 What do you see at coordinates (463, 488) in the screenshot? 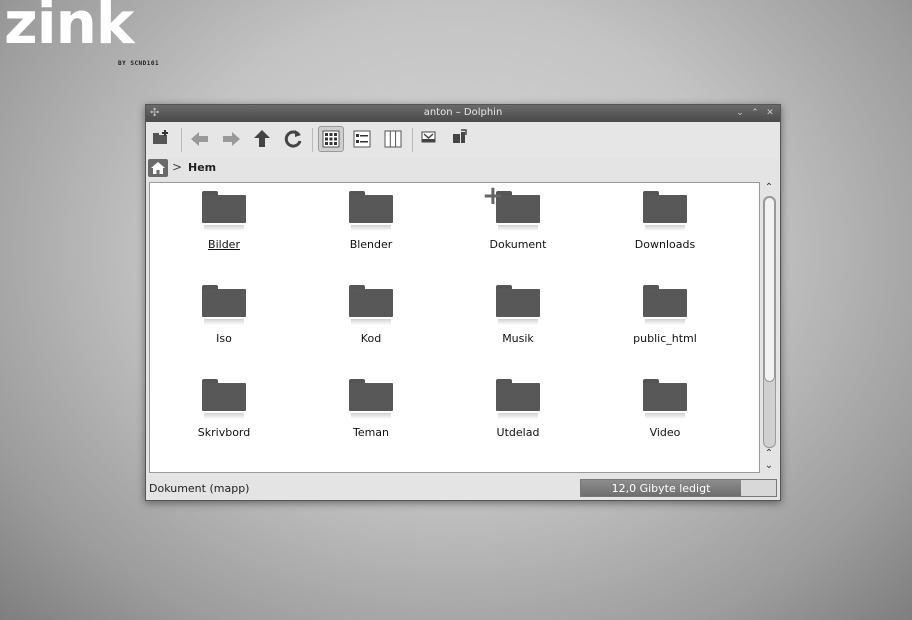
I see `status-bar: Dokument (mapp) 12,0 Gibyte ledigt` at bounding box center [463, 488].